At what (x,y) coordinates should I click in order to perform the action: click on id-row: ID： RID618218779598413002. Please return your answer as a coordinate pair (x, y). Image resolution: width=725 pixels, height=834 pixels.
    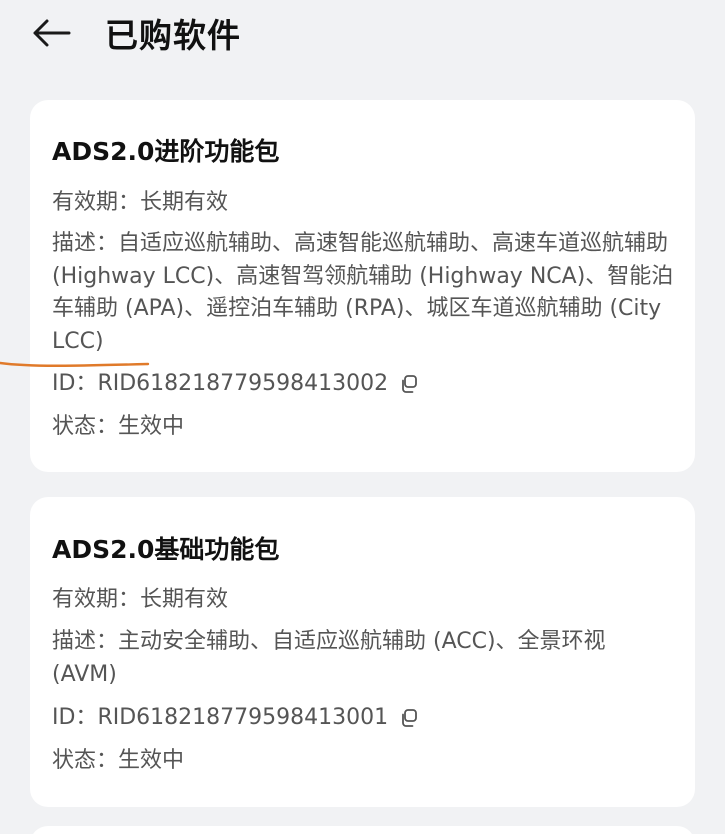
    Looking at the image, I should click on (364, 383).